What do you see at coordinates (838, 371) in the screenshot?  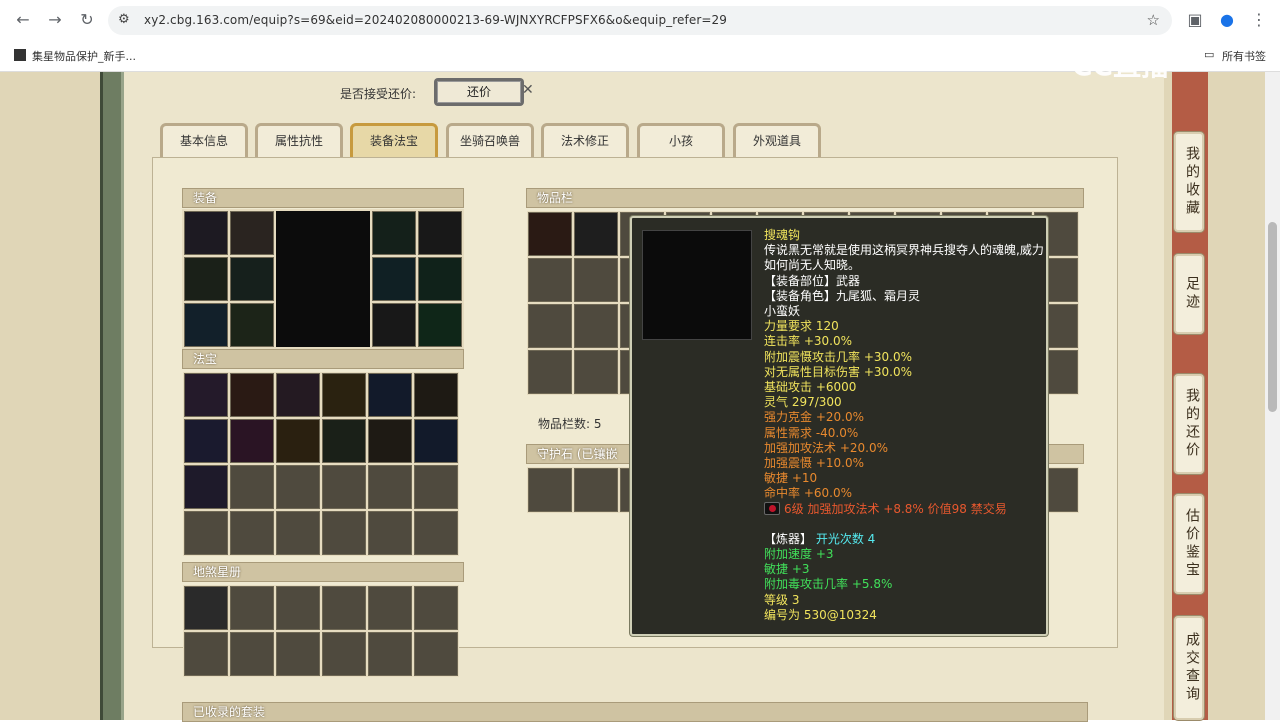 I see `base-attr: 对无属性目标伤害 +30.0%` at bounding box center [838, 371].